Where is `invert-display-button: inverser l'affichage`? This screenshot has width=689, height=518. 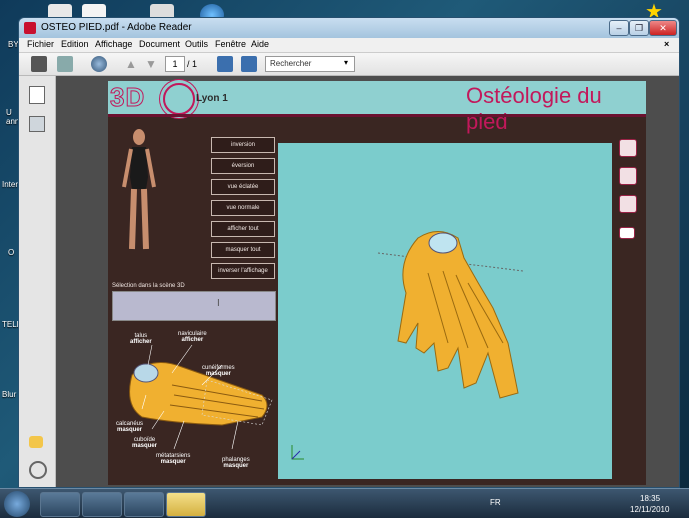 invert-display-button: inverser l'affichage is located at coordinates (243, 271).